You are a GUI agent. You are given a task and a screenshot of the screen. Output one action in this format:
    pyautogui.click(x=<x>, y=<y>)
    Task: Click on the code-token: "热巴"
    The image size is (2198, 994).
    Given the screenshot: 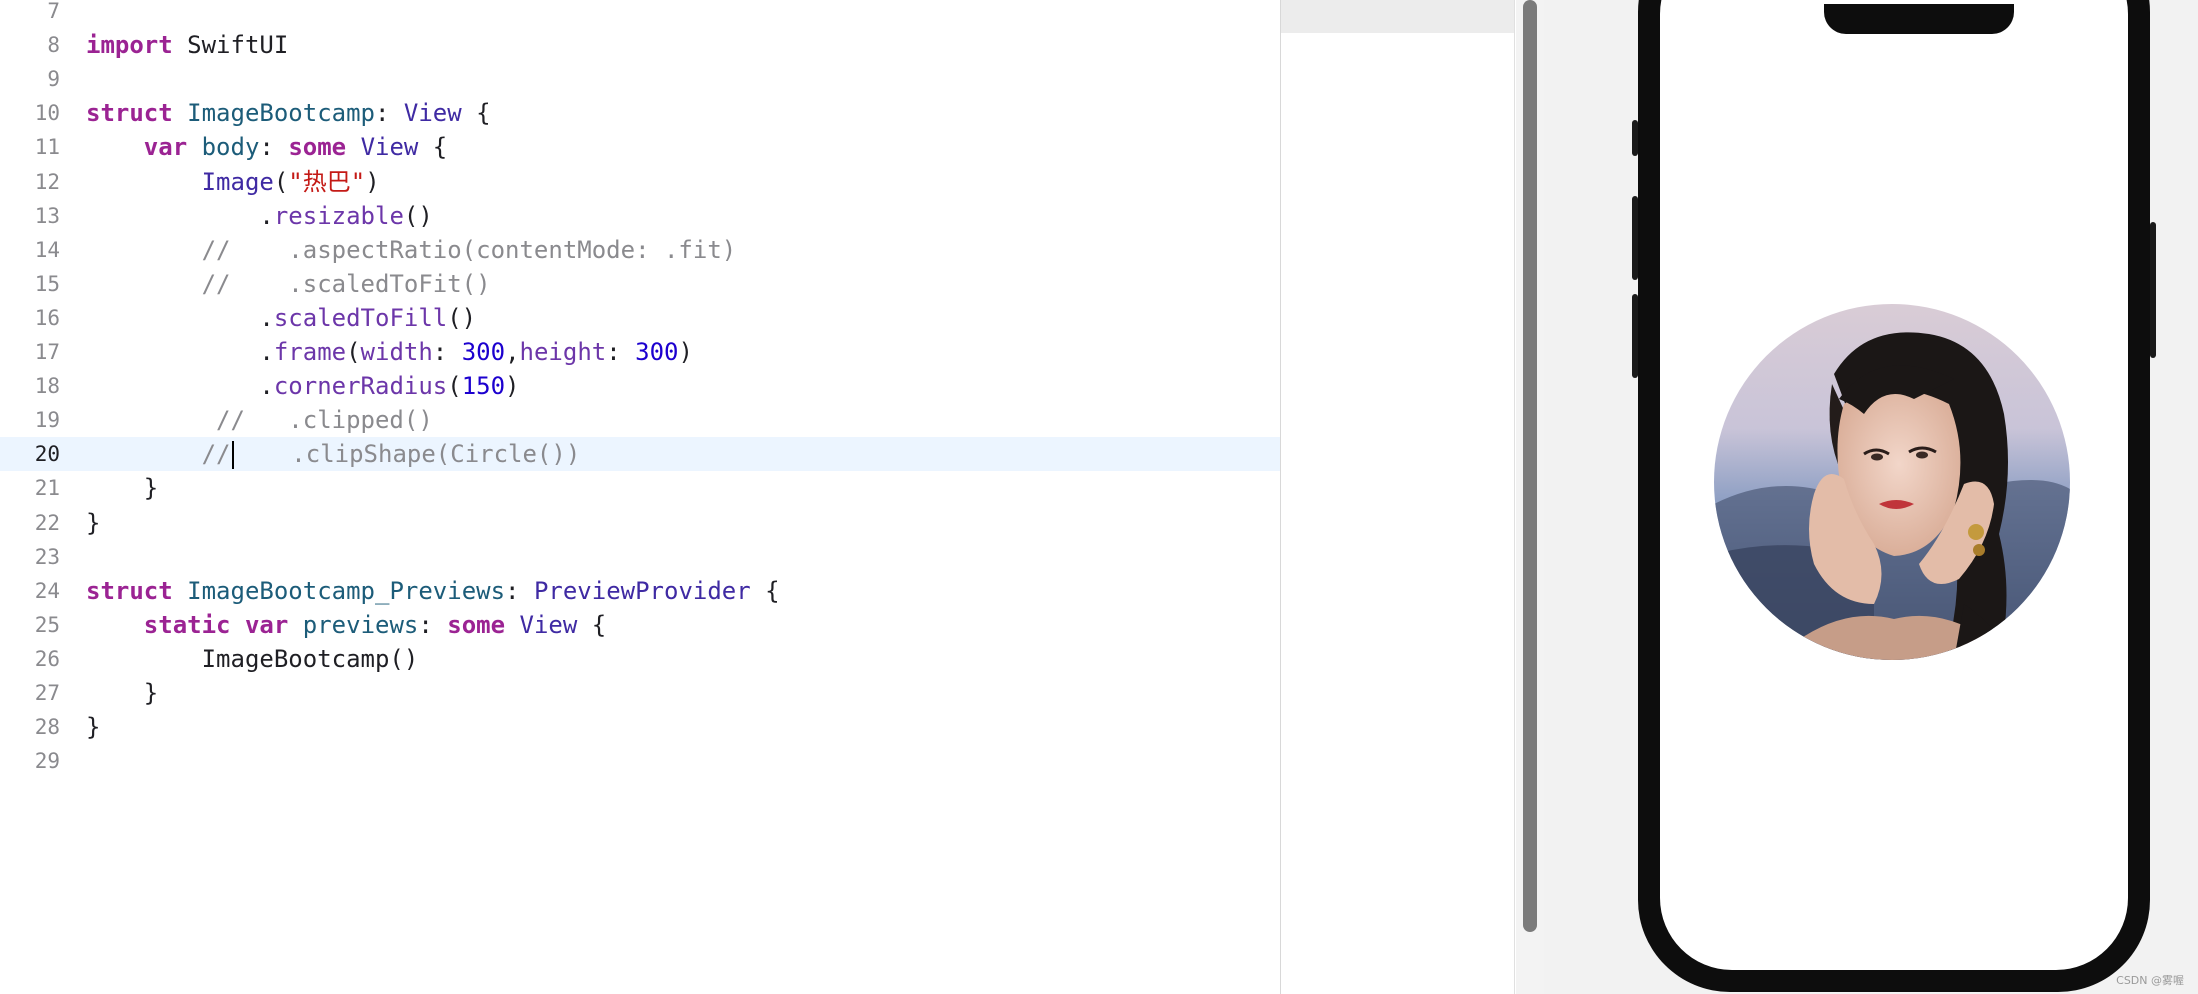 What is the action you would take?
    pyautogui.click(x=327, y=181)
    